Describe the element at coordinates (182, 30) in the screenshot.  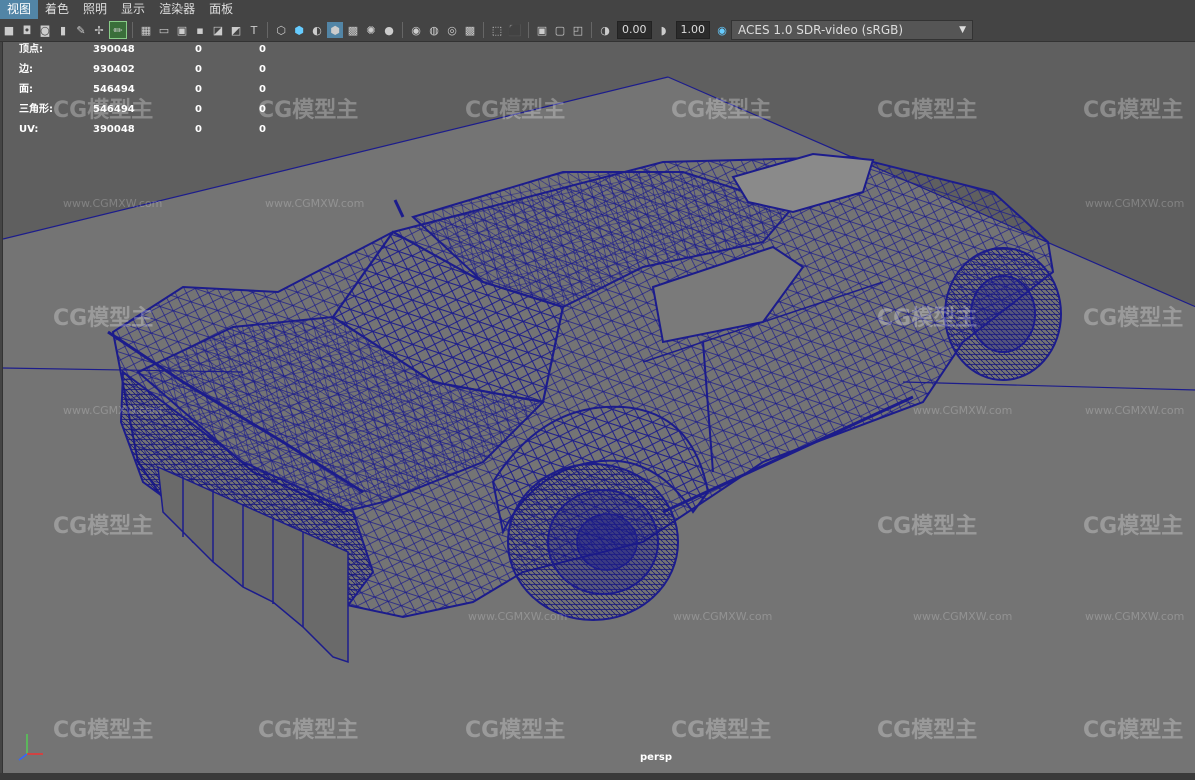
I see `resolution-gate-icon: ▣` at that location.